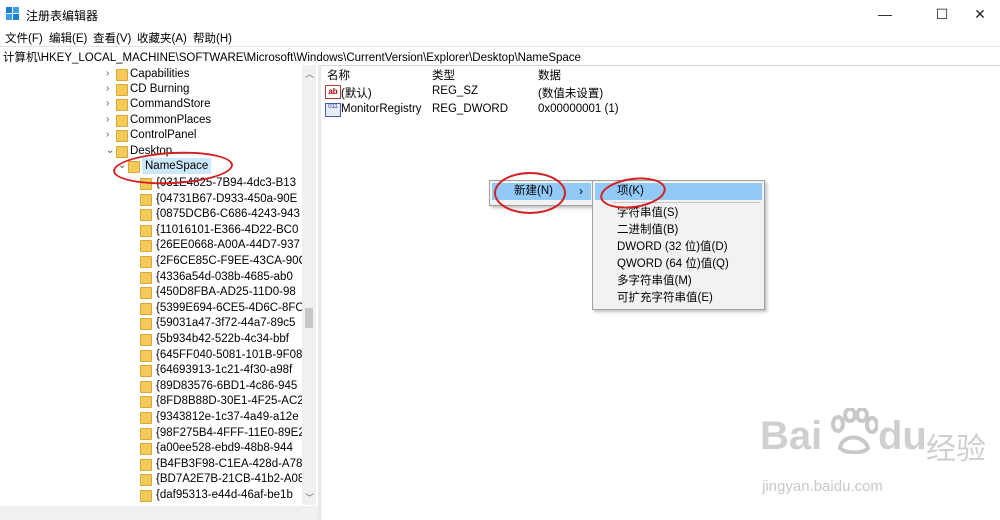  I want to click on tree-node-label: {5b934b42-522b-4c34-bbf, so click(223, 339).